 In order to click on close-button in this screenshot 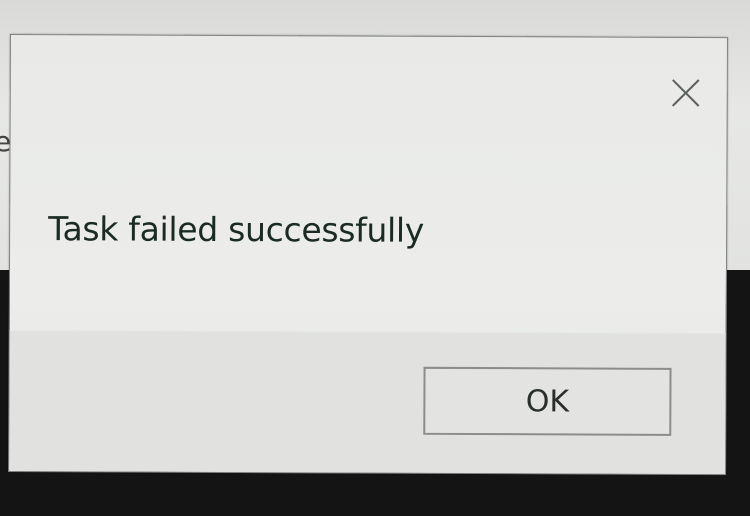, I will do `click(686, 93)`.